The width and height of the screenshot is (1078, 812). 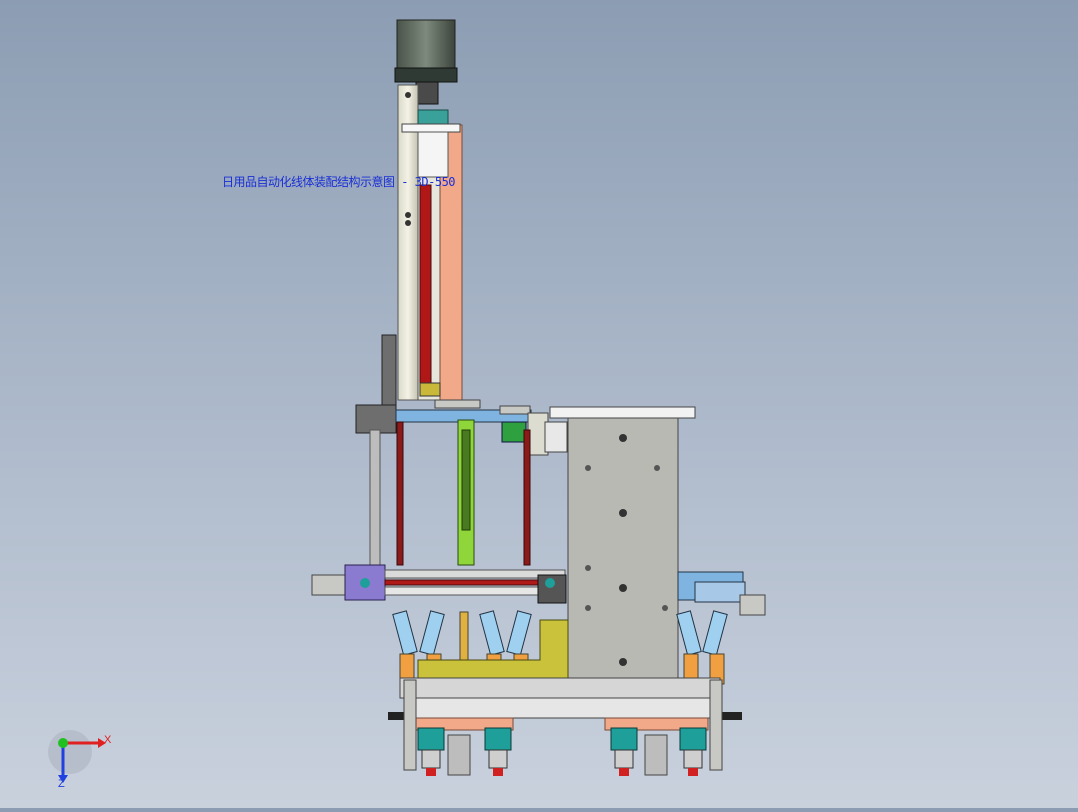 I want to click on overlay-annotation-text: 日用品自动化线体装配结构示意图 - 3D-550, so click(x=339, y=182).